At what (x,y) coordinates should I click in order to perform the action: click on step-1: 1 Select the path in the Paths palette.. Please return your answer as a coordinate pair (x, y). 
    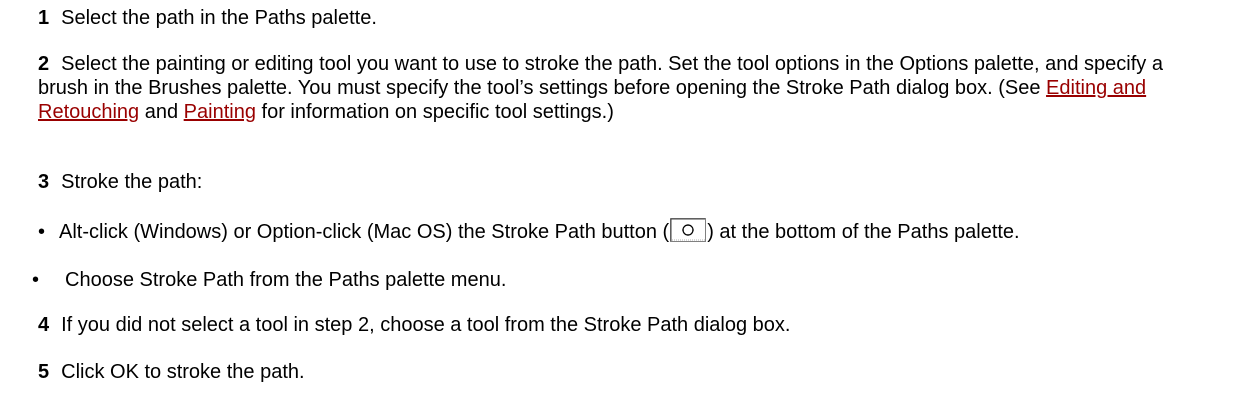
    Looking at the image, I should click on (628, 18).